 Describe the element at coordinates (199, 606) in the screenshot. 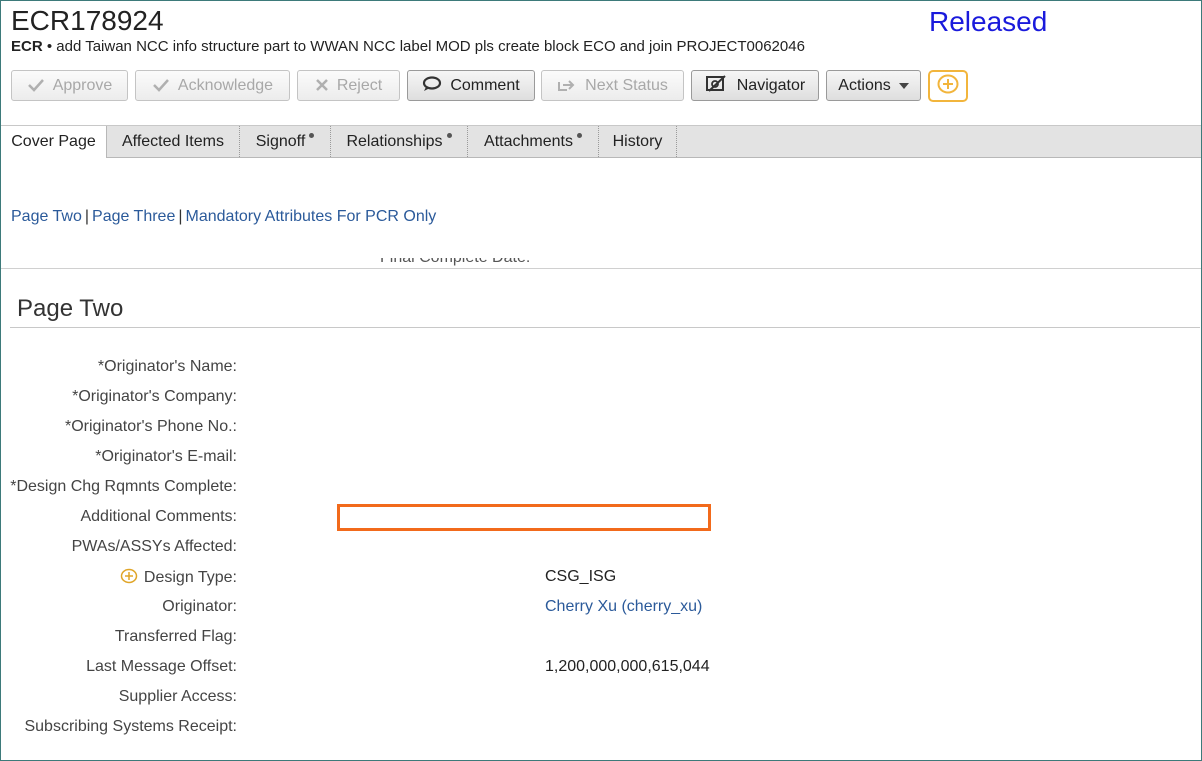

I see `field-label: Originator:` at that location.